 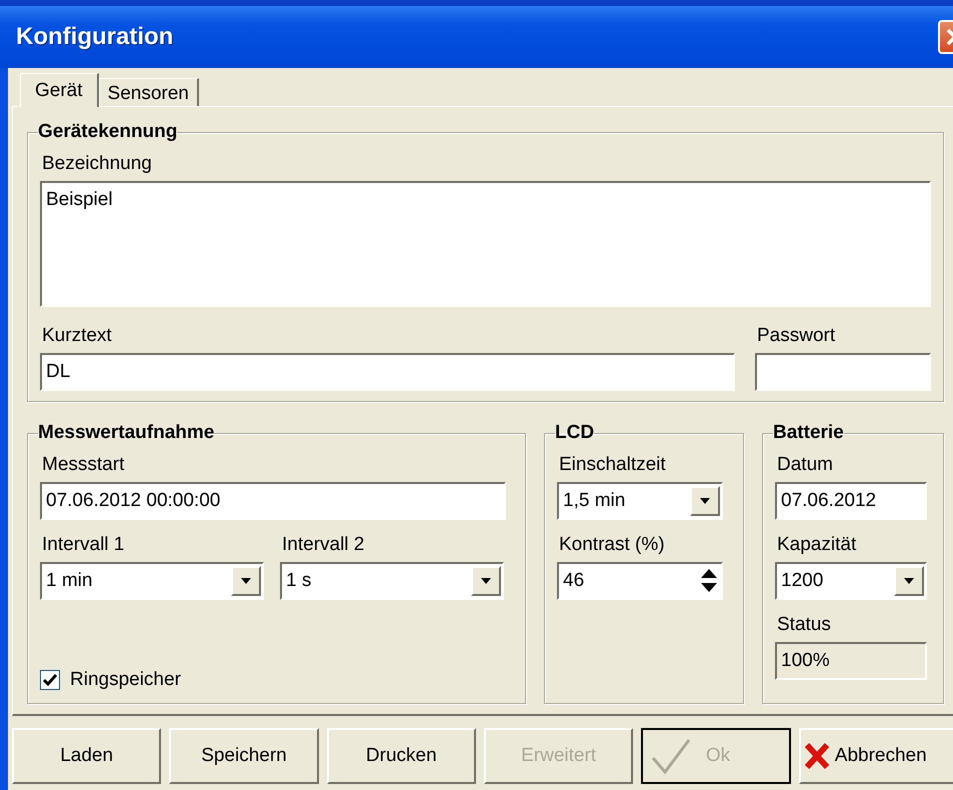 I want to click on field-label: Einschaltzeit, so click(x=613, y=465).